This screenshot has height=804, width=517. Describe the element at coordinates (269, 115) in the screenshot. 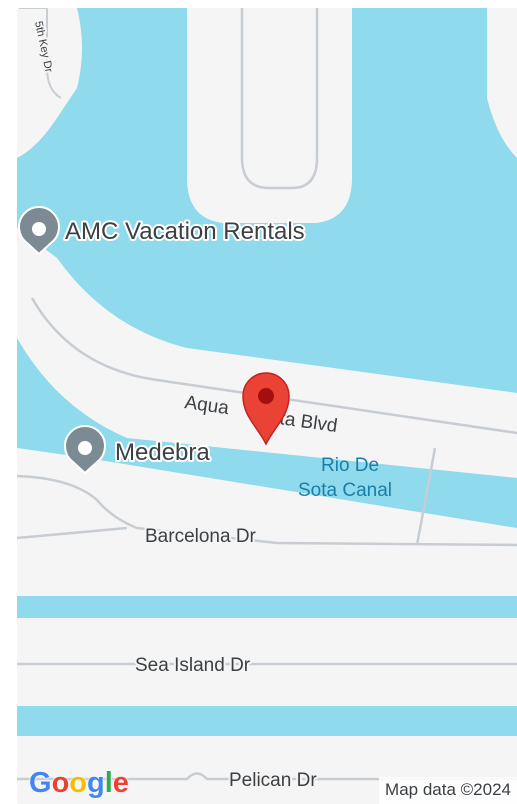

I see `land-top-peninsula` at that location.